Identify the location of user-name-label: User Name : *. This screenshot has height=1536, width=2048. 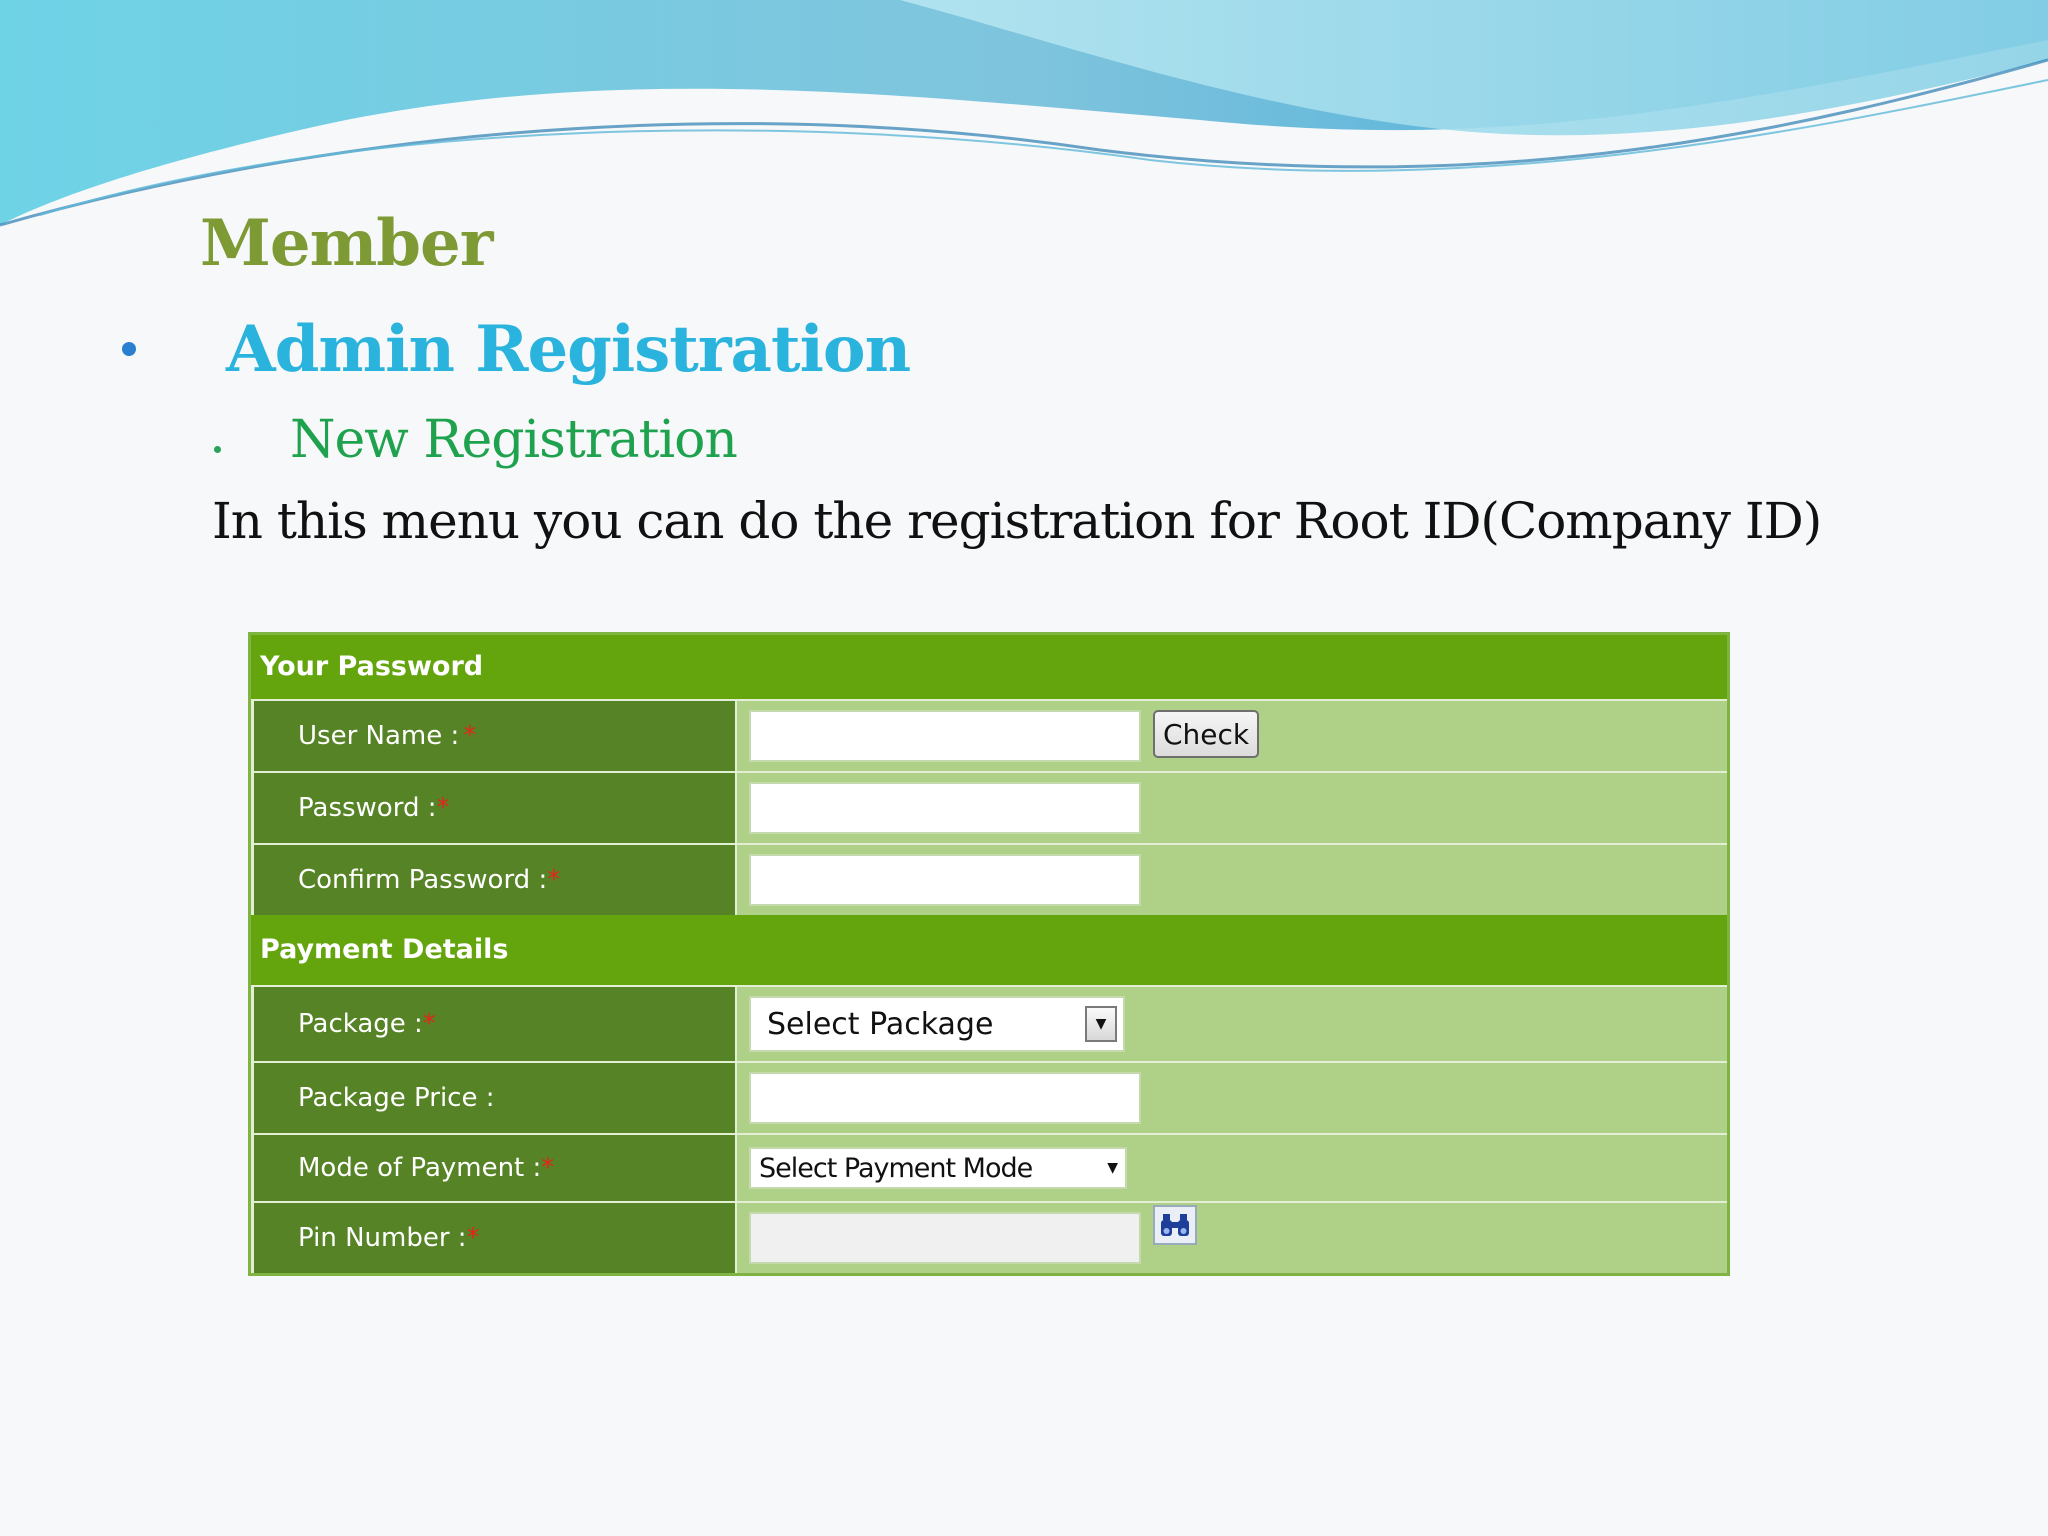
(494, 736).